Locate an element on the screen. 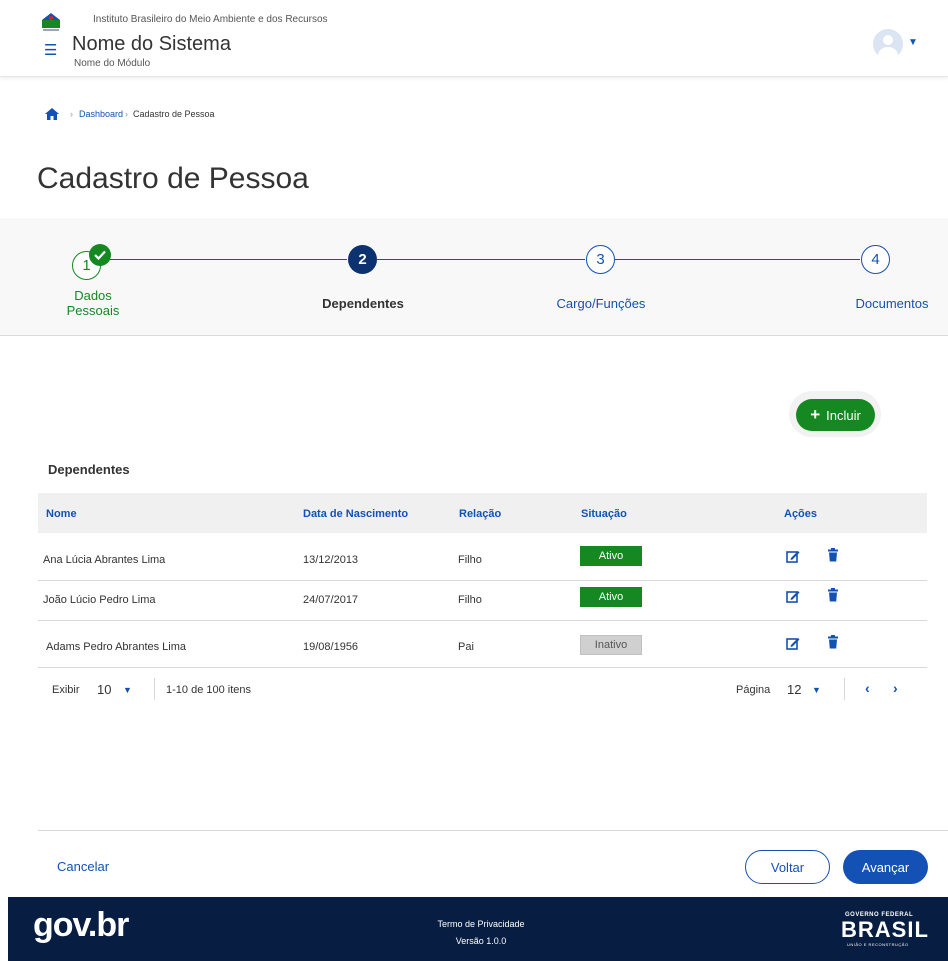 Image resolution: width=948 pixels, height=961 pixels. step-4-label: Documentos is located at coordinates (892, 303).